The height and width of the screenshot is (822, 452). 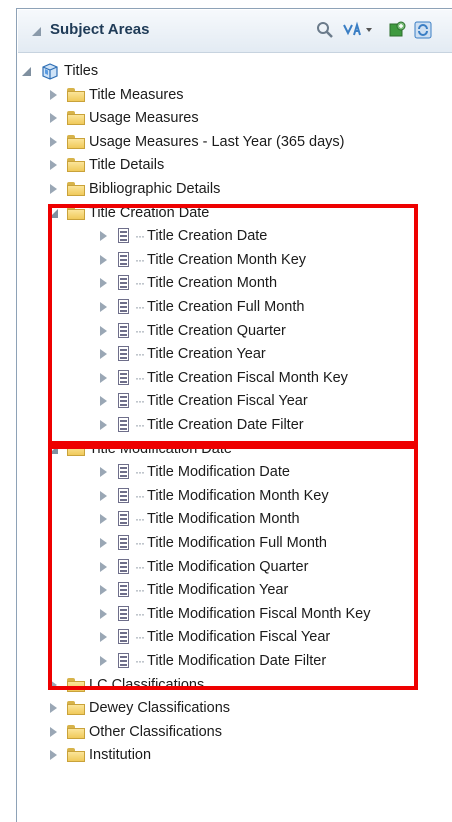 What do you see at coordinates (59, 71) in the screenshot?
I see `tree-root-titles: Titles` at bounding box center [59, 71].